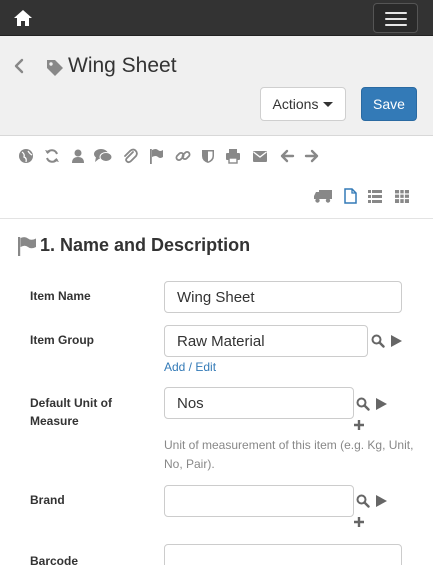 The height and width of the screenshot is (565, 433). I want to click on grid-view-icon, so click(402, 196).